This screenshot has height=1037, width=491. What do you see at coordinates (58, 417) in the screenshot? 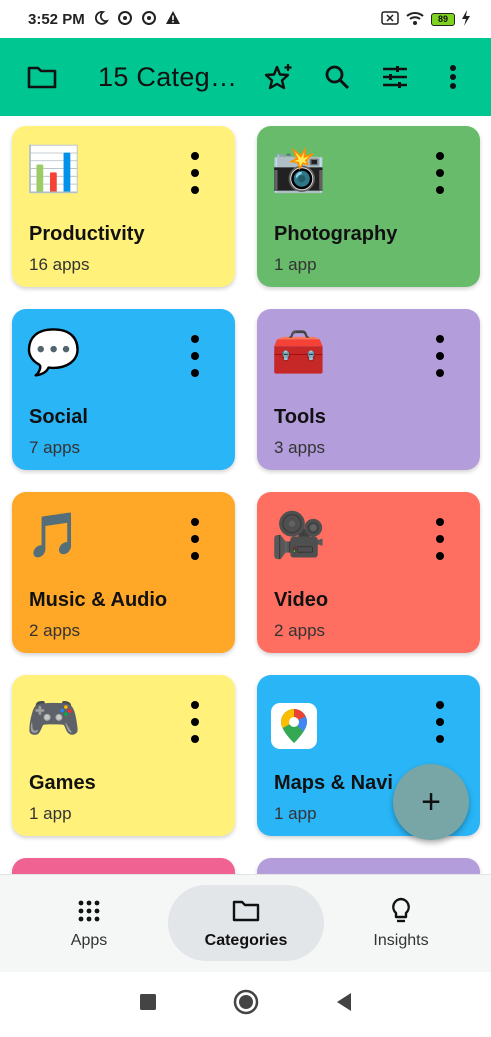
I see `category-name: Social` at bounding box center [58, 417].